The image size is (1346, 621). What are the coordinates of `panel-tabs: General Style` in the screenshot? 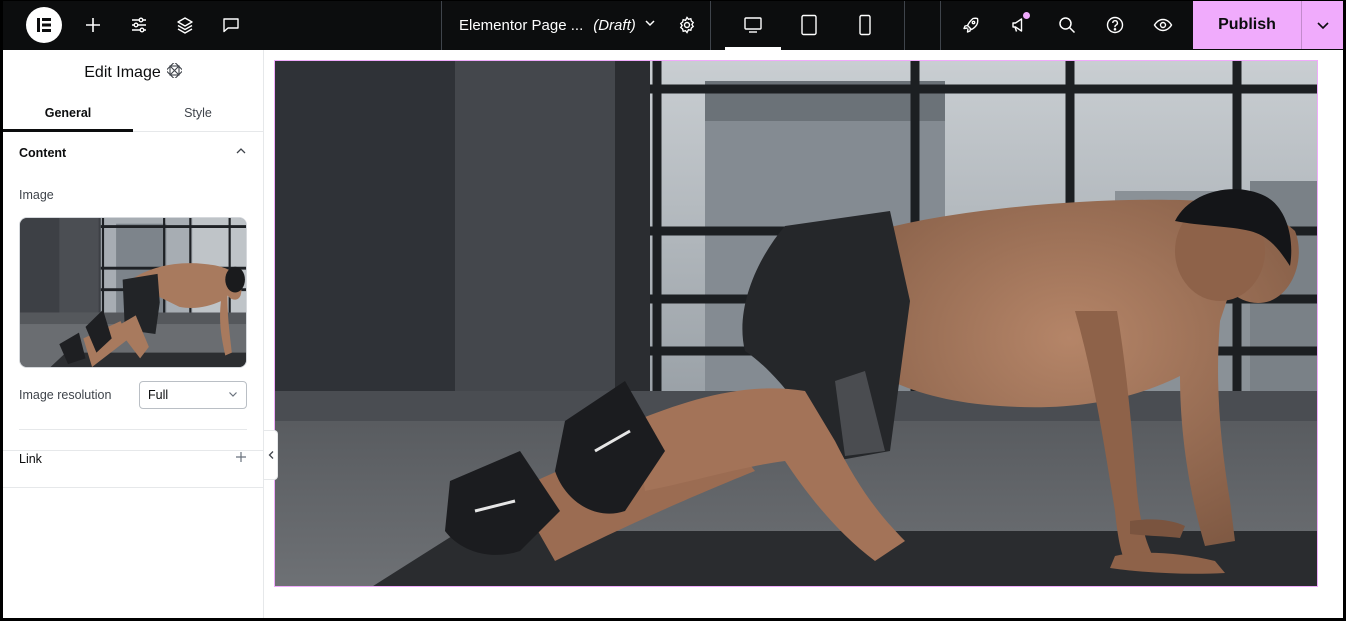 It's located at (133, 113).